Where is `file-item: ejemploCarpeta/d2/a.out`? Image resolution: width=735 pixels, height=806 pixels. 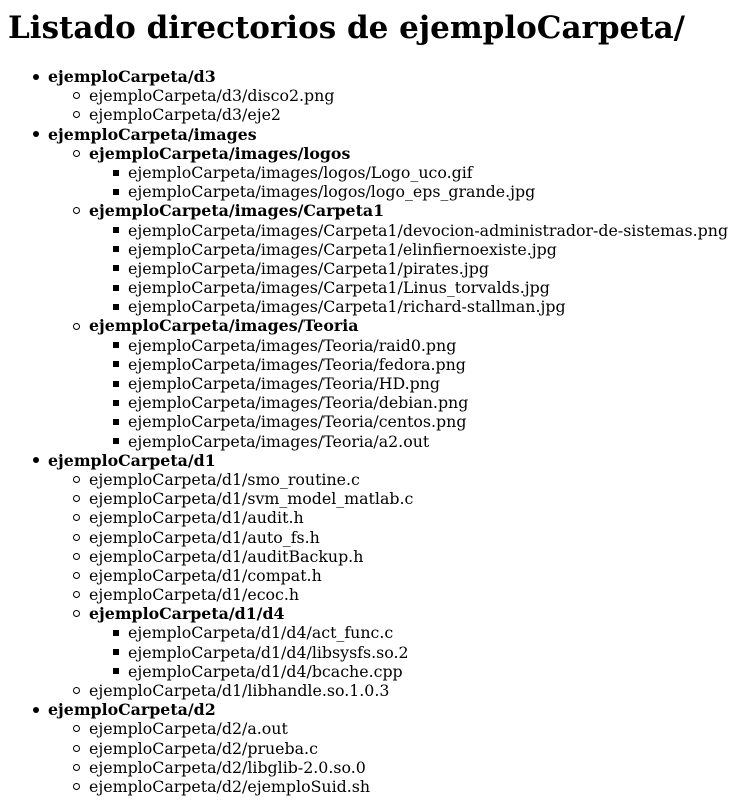 file-item: ejemploCarpeta/d2/a.out is located at coordinates (367, 728).